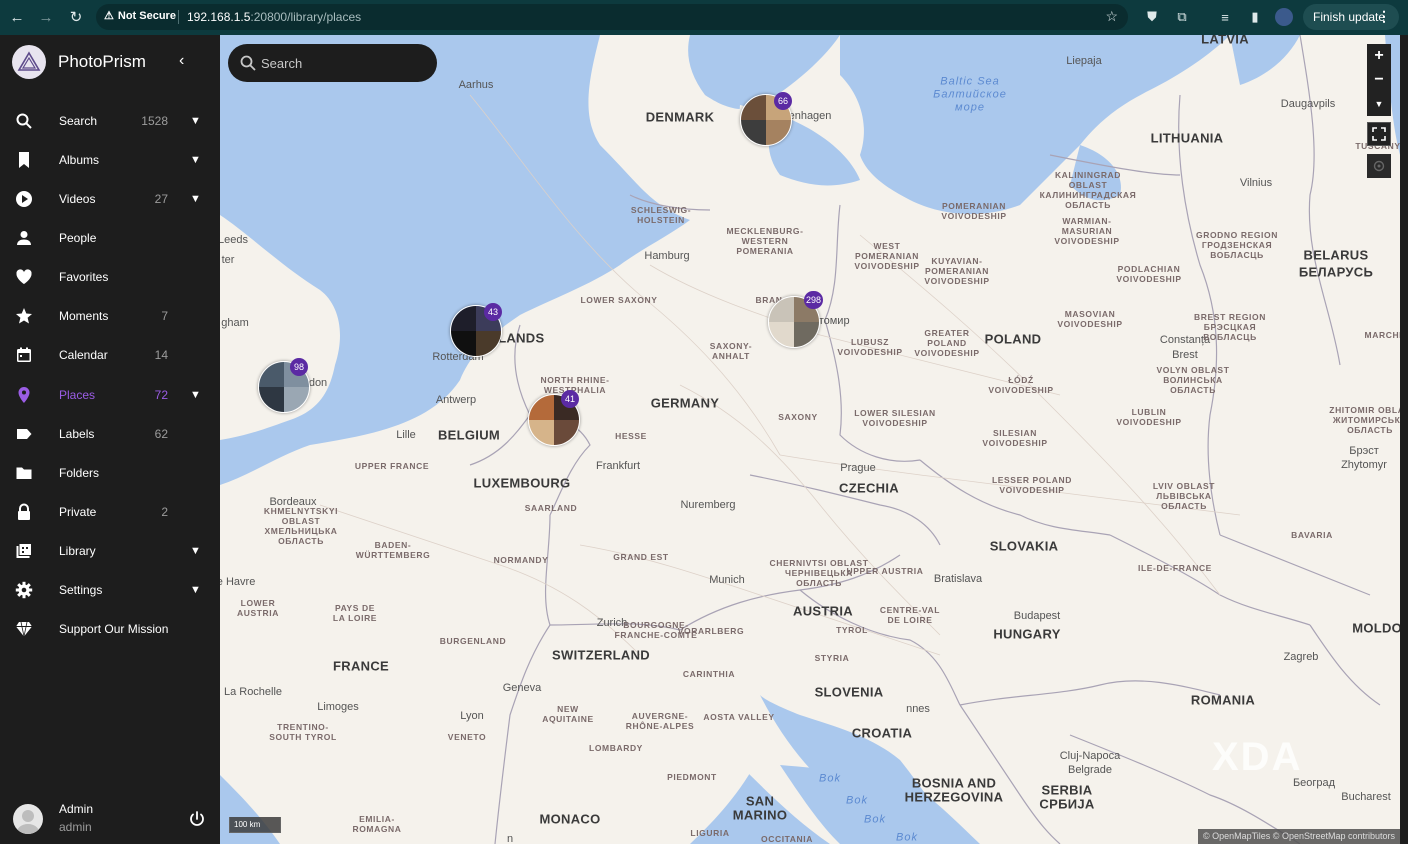  Describe the element at coordinates (510, 838) in the screenshot. I see `city-label: n` at that location.